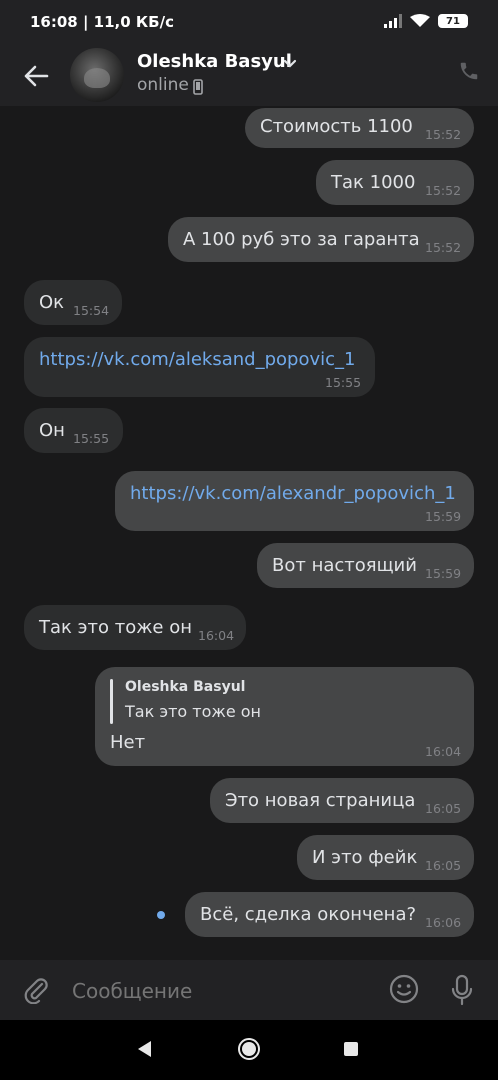  I want to click on message-text: А 100 руб это за гаранта, so click(301, 239).